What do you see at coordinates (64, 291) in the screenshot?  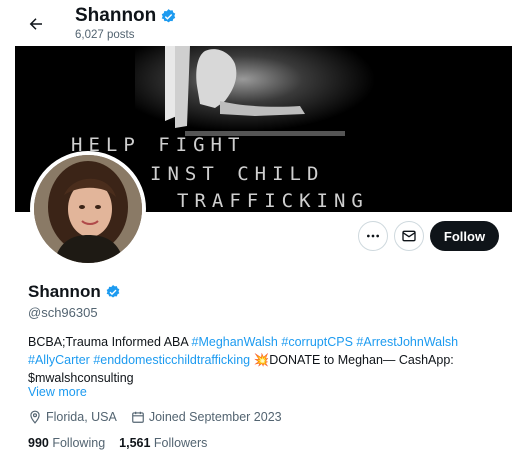 I see `profile-name-text: Shannon` at bounding box center [64, 291].